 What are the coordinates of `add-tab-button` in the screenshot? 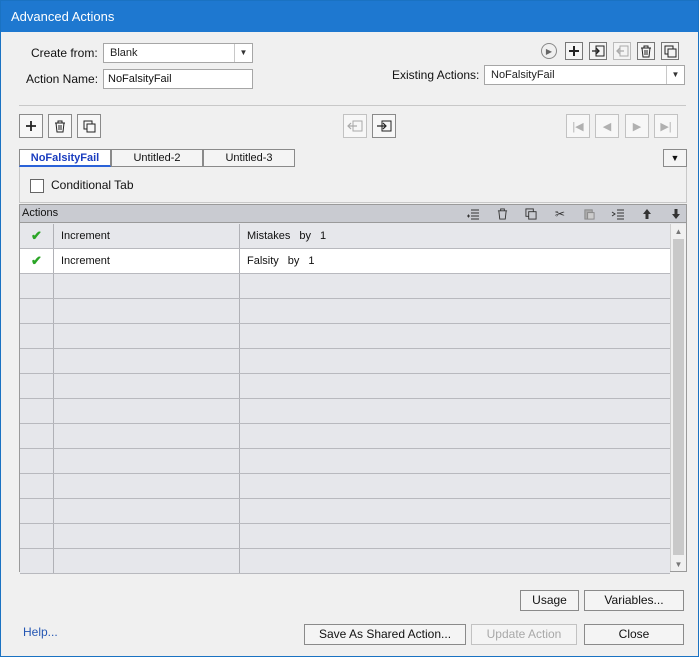 It's located at (31, 126).